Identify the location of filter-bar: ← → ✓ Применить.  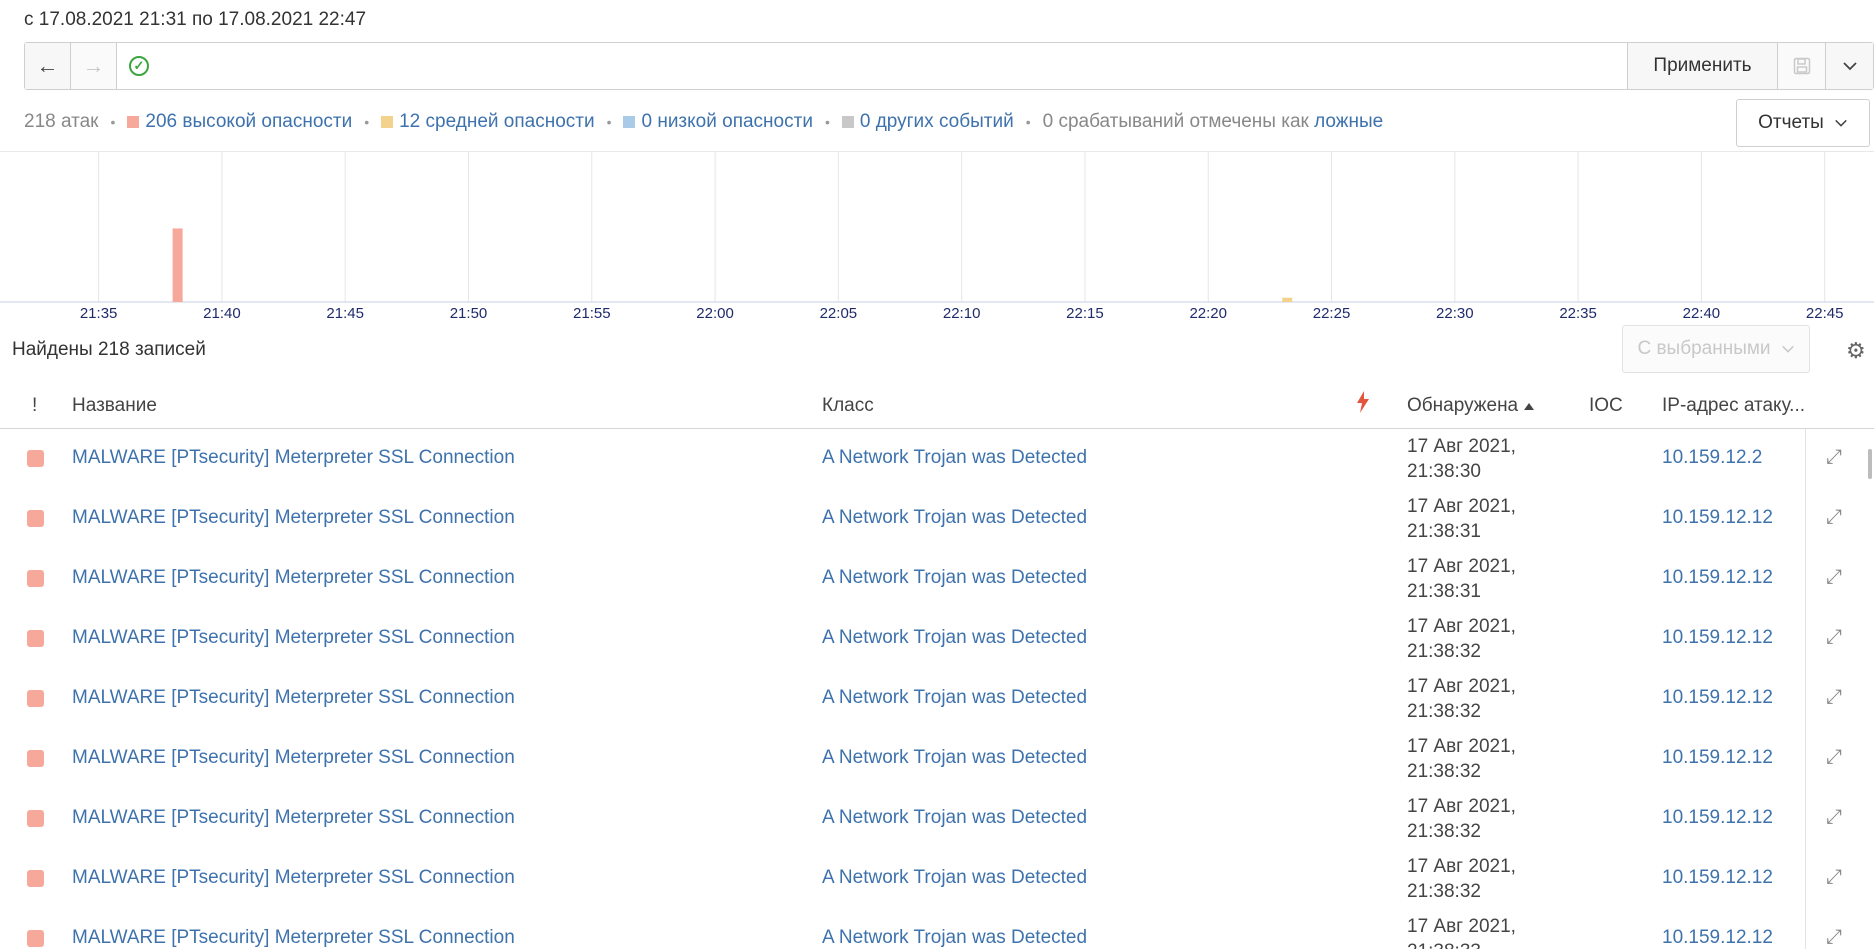
(949, 66).